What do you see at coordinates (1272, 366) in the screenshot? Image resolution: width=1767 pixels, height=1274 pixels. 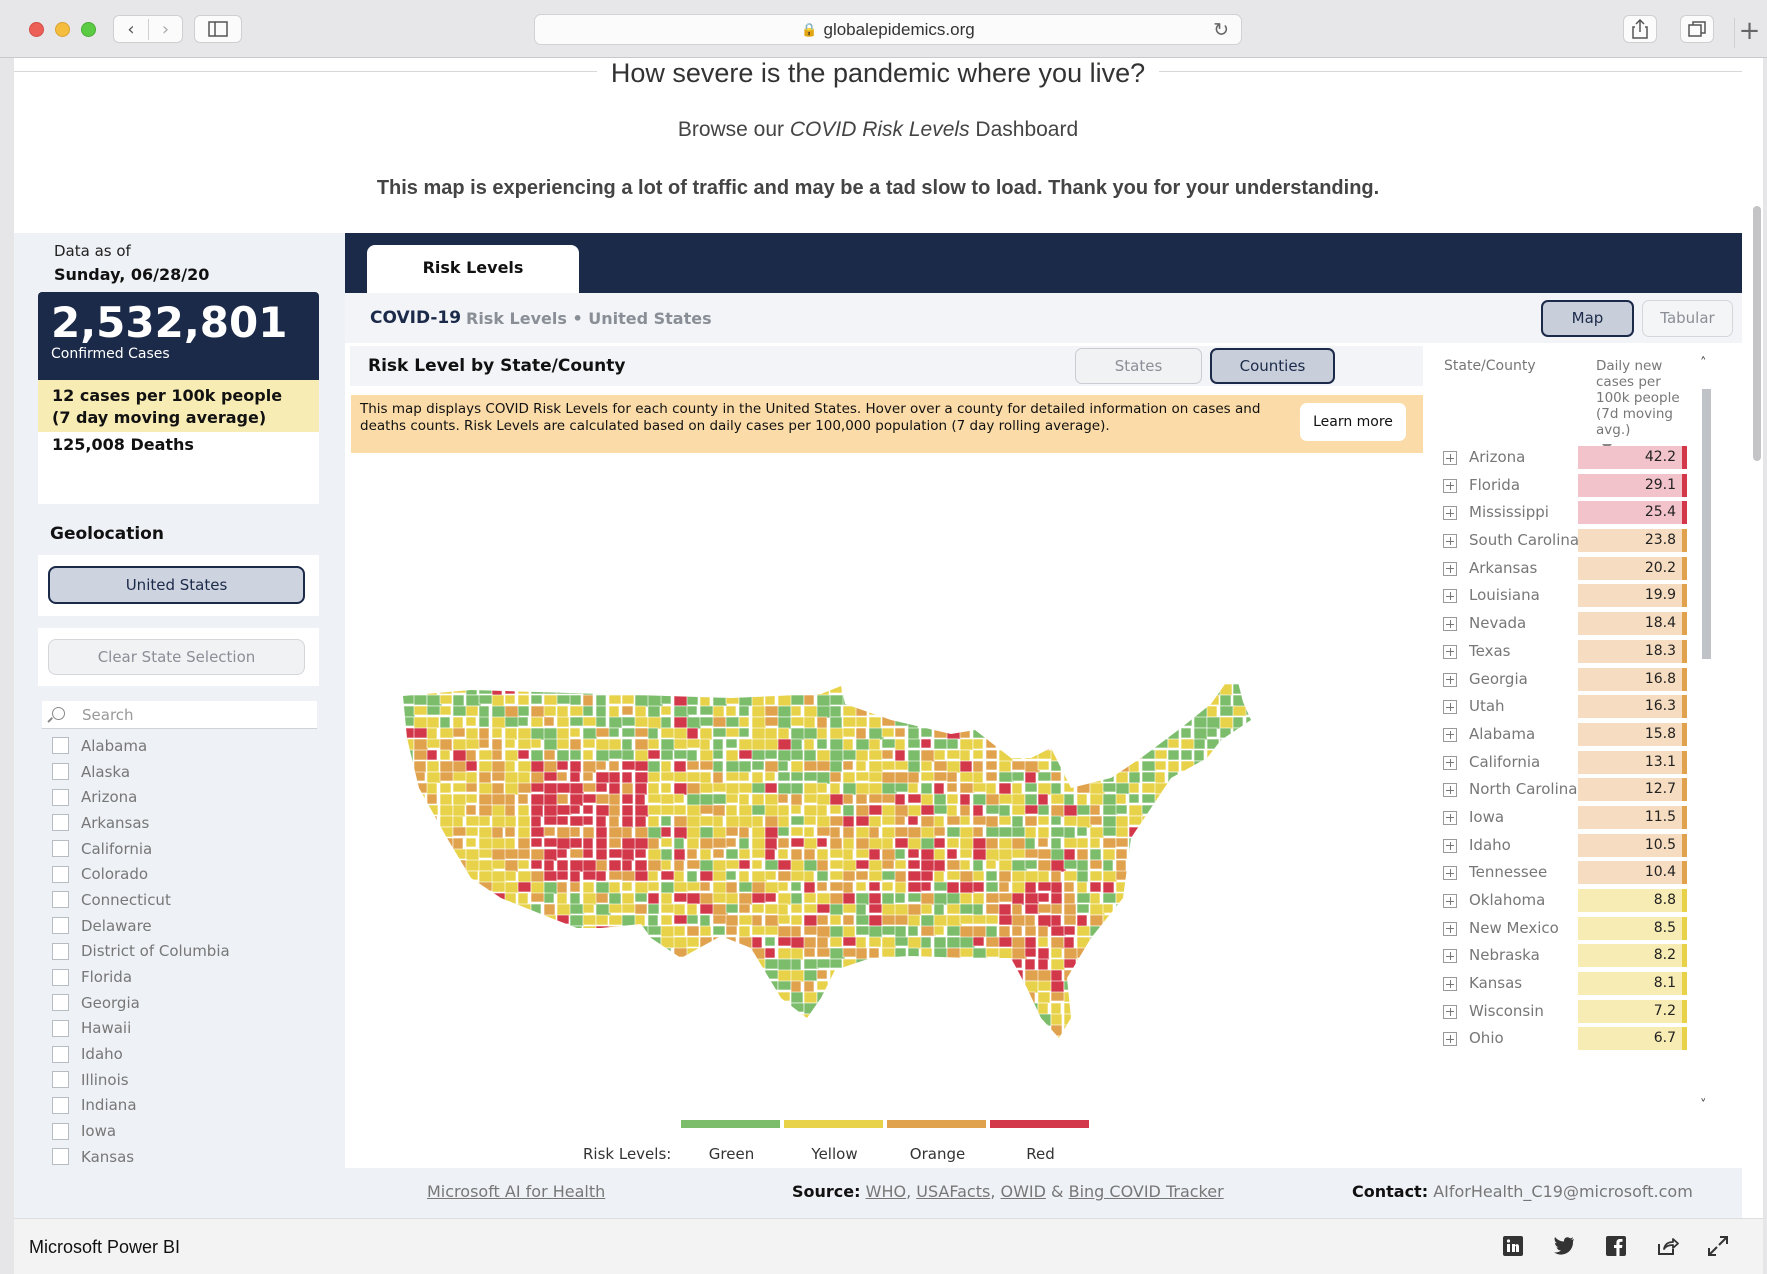 I see `counties-toggle-button: Counties` at bounding box center [1272, 366].